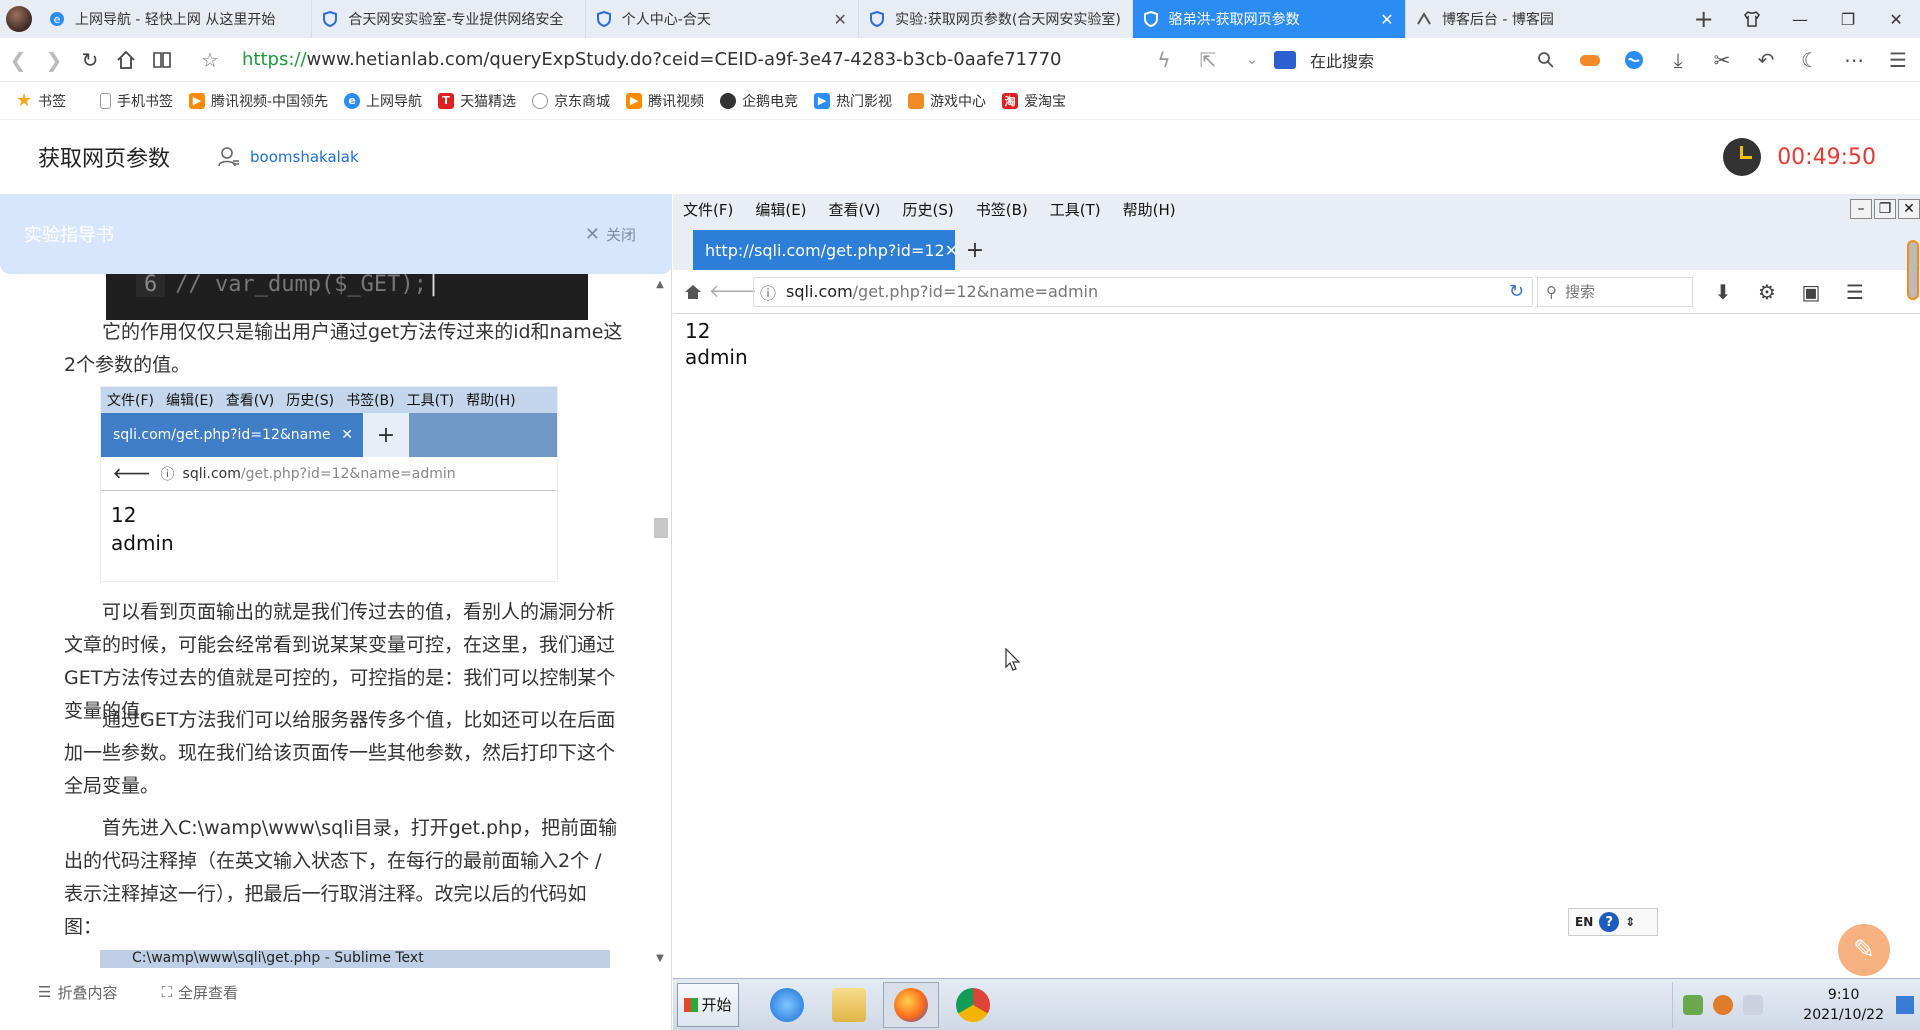 The height and width of the screenshot is (1030, 1920). I want to click on browser-tab-1: 合天网安实验室-专业提供网络安全, so click(449, 19).